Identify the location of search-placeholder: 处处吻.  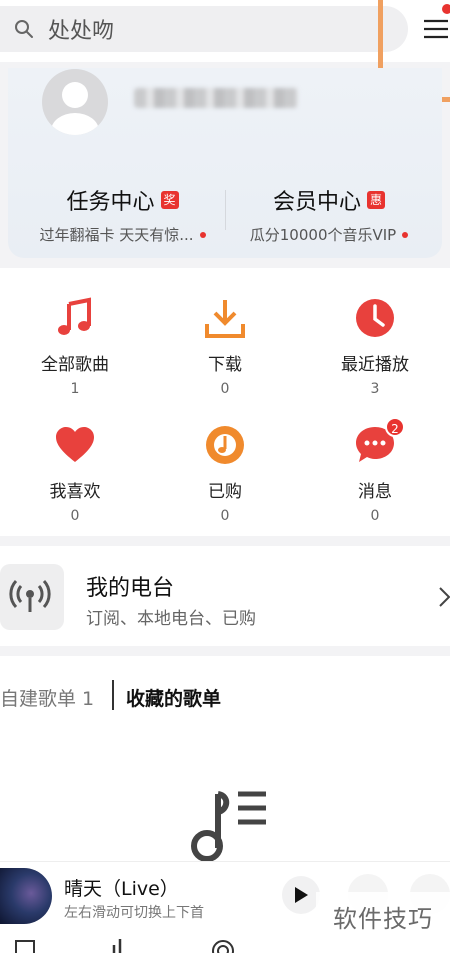
(81, 31).